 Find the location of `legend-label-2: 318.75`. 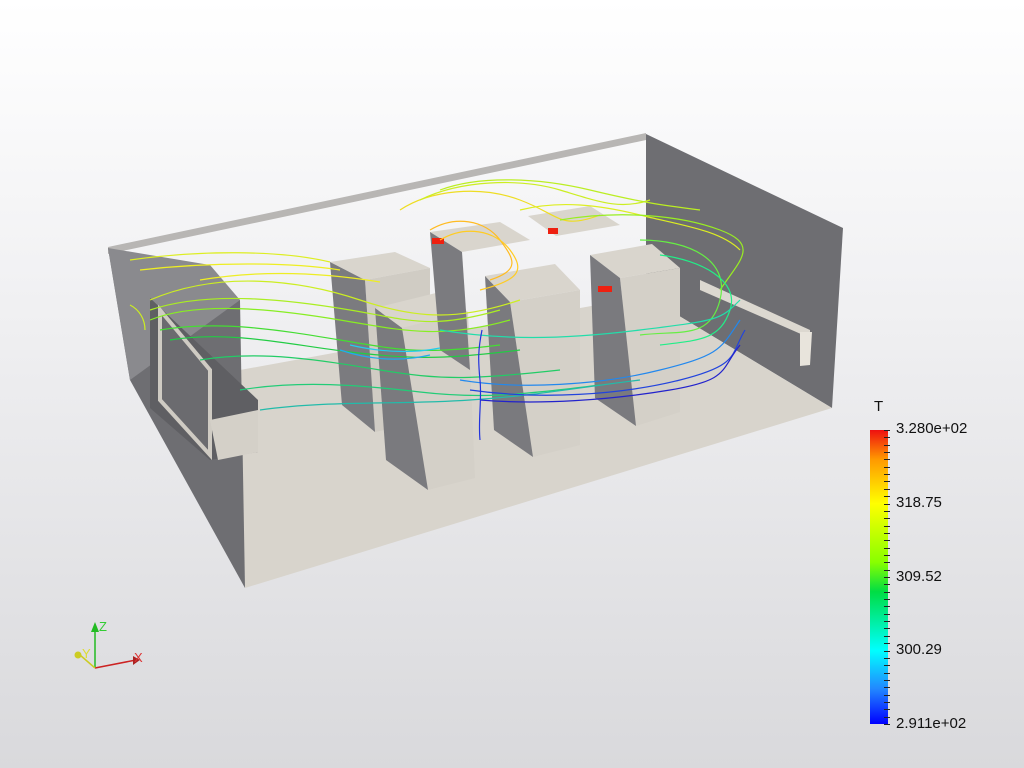

legend-label-2: 318.75 is located at coordinates (919, 502).